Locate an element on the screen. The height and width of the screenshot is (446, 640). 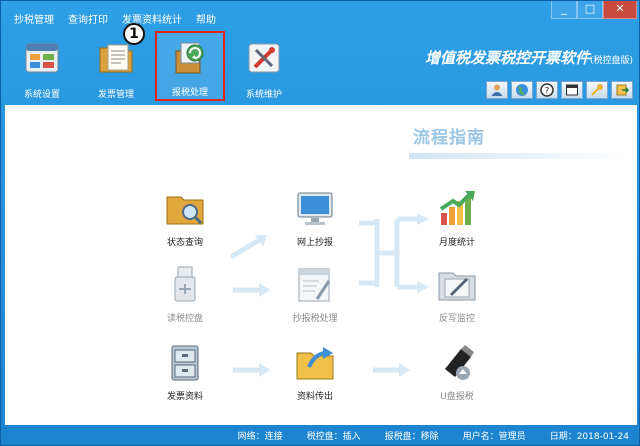
flow-label: 月度统计 is located at coordinates (456, 243).